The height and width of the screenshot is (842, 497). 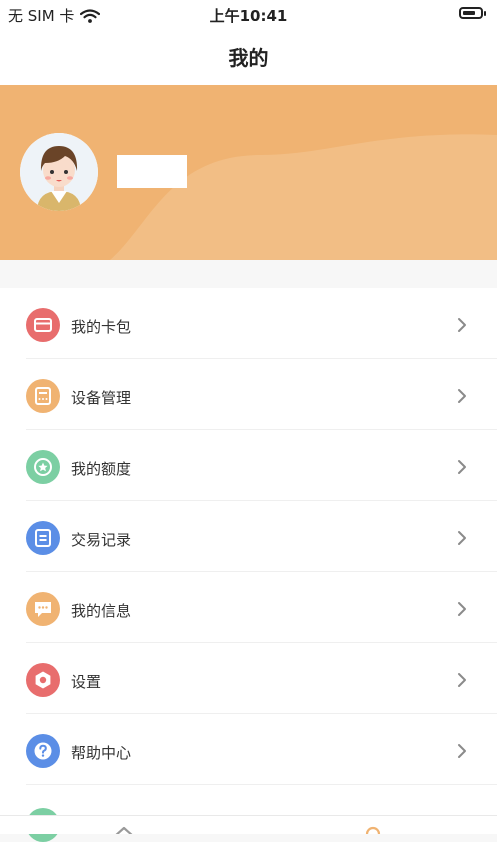 What do you see at coordinates (248, 323) in the screenshot?
I see `menu-item-card-wallet: 我的卡包` at bounding box center [248, 323].